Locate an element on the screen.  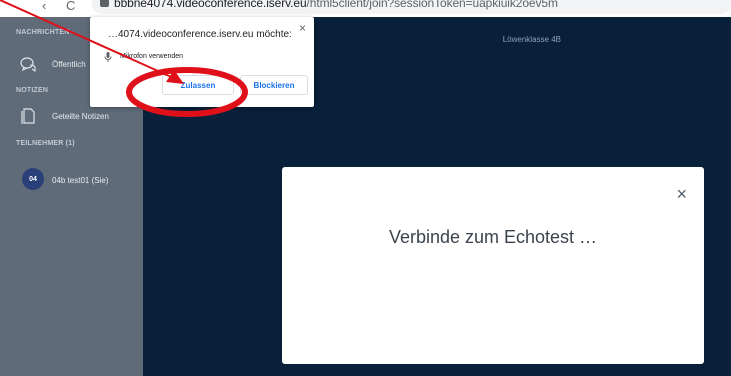
allow-button: Zulassen is located at coordinates (198, 85).